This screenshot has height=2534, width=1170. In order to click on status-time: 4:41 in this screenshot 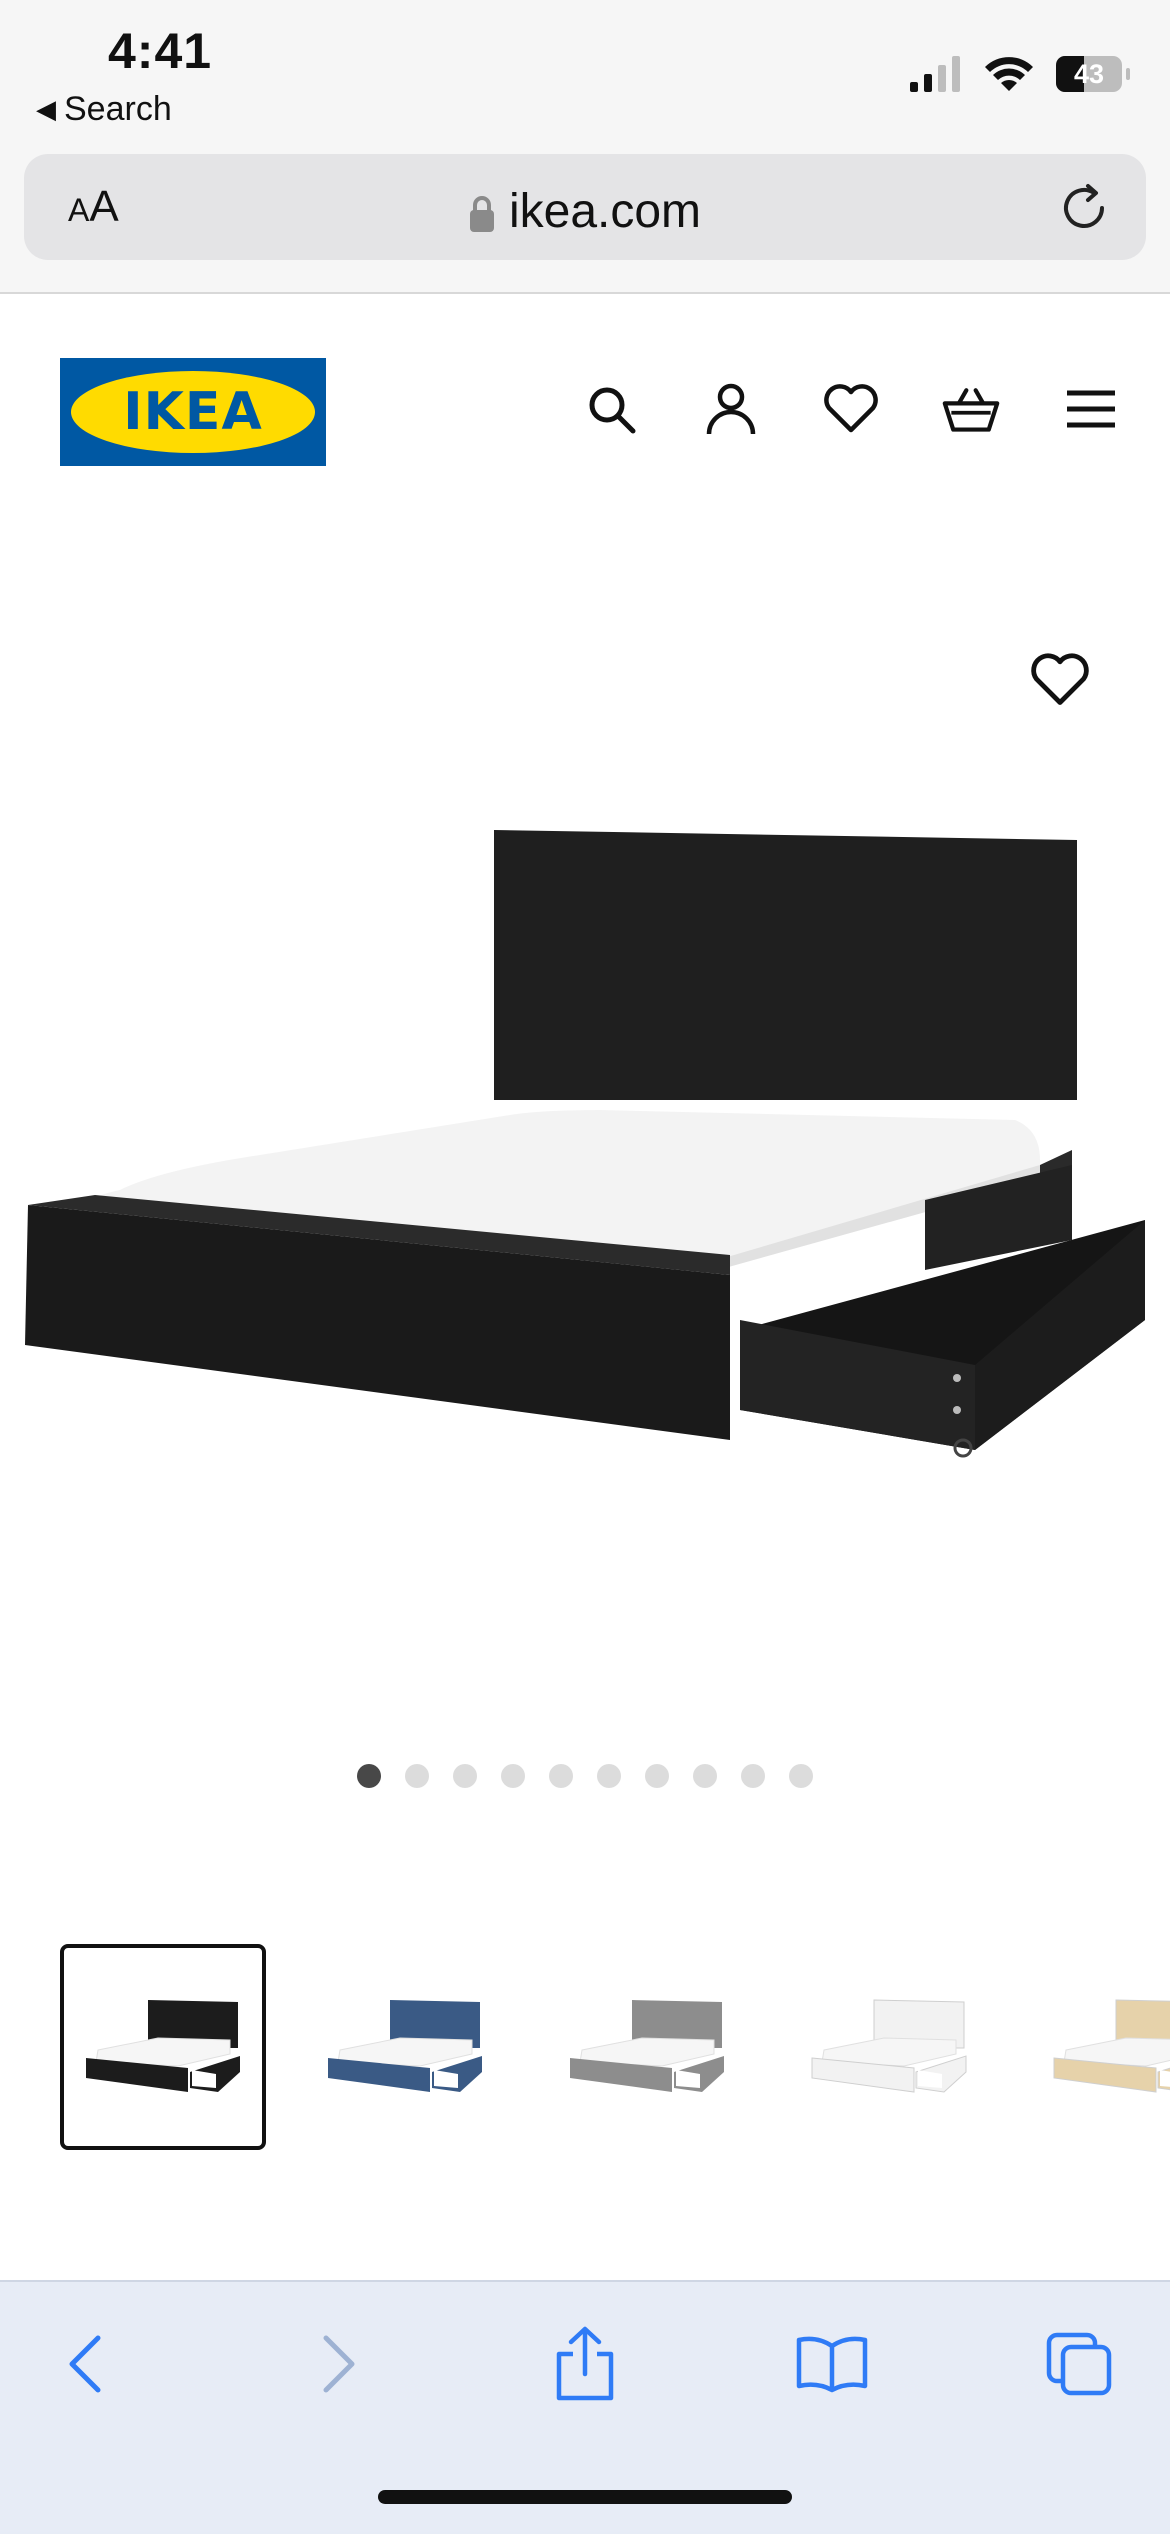, I will do `click(160, 51)`.